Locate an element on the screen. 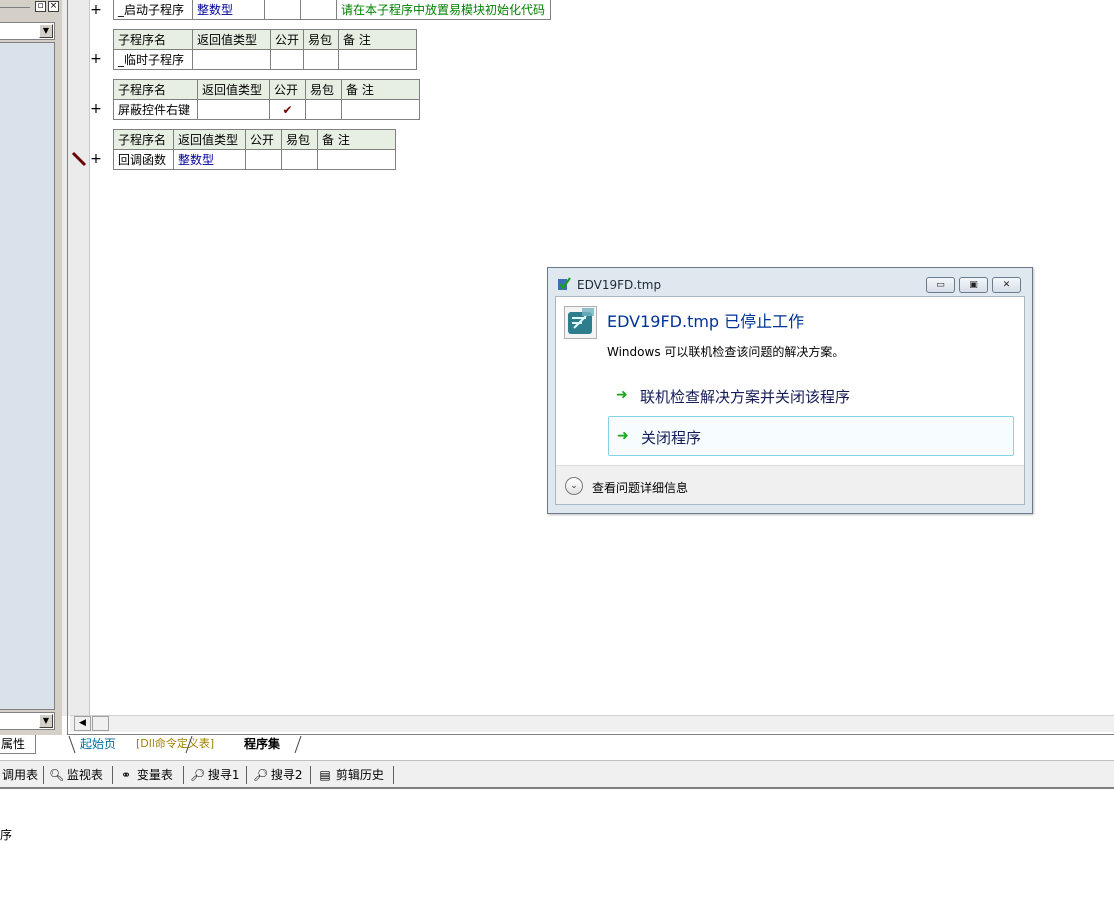 This screenshot has width=1114, height=915. dialog-description: Windows 可以联机检查该问题的解决方案。 is located at coordinates (726, 352).